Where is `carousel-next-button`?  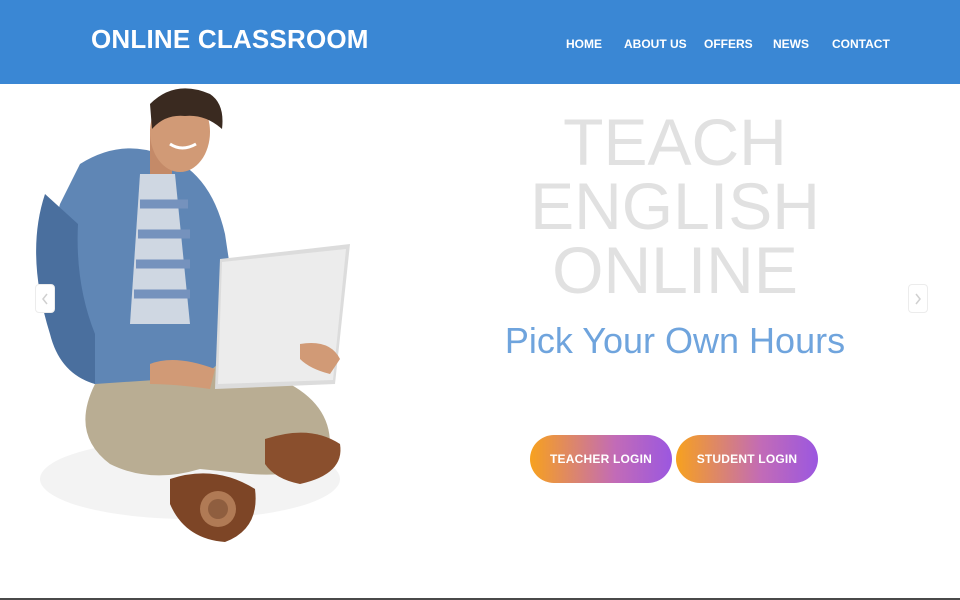
carousel-next-button is located at coordinates (918, 298).